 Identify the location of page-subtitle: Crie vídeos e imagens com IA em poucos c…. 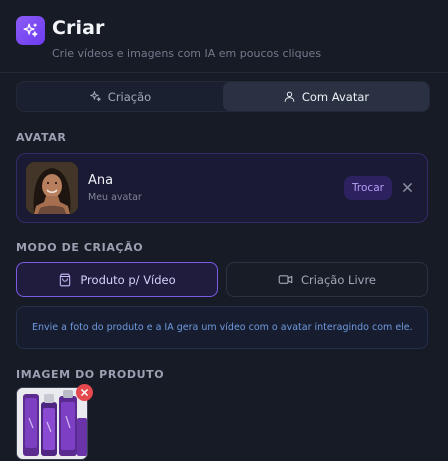
(187, 53).